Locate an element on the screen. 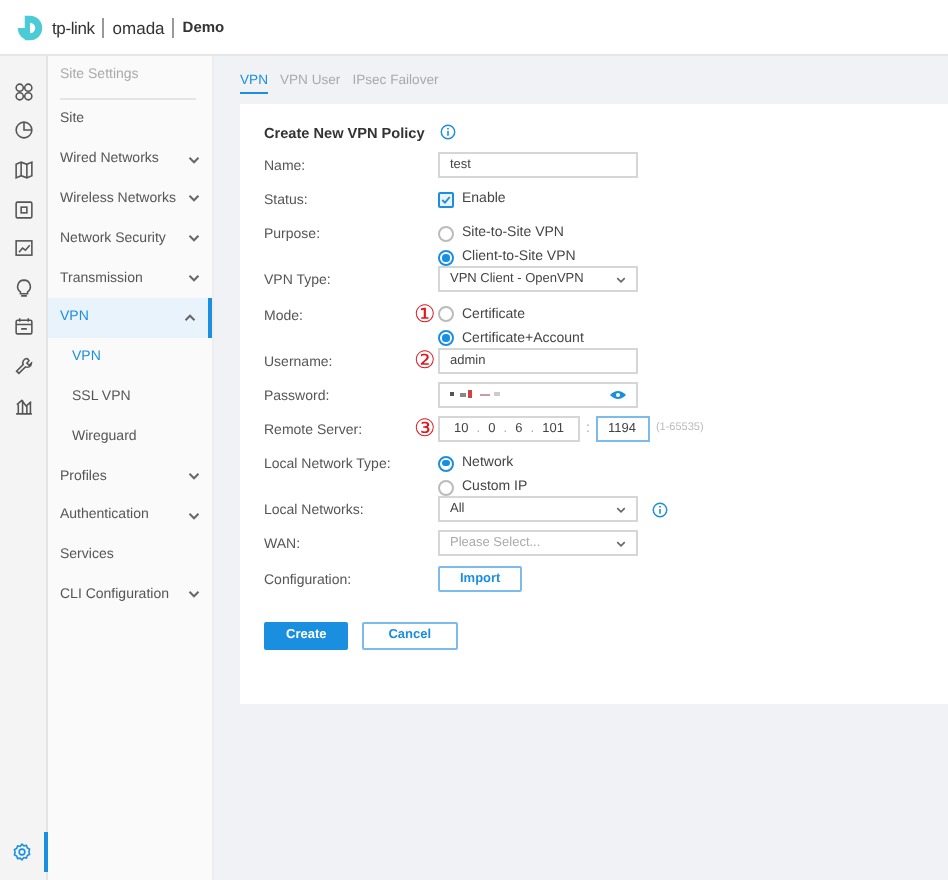 The height and width of the screenshot is (880, 948). step-marker: ② is located at coordinates (425, 360).